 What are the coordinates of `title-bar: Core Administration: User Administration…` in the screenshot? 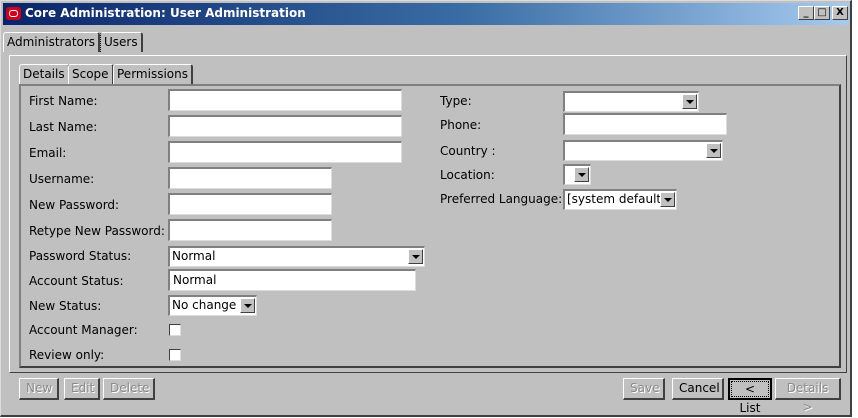 It's located at (426, 14).